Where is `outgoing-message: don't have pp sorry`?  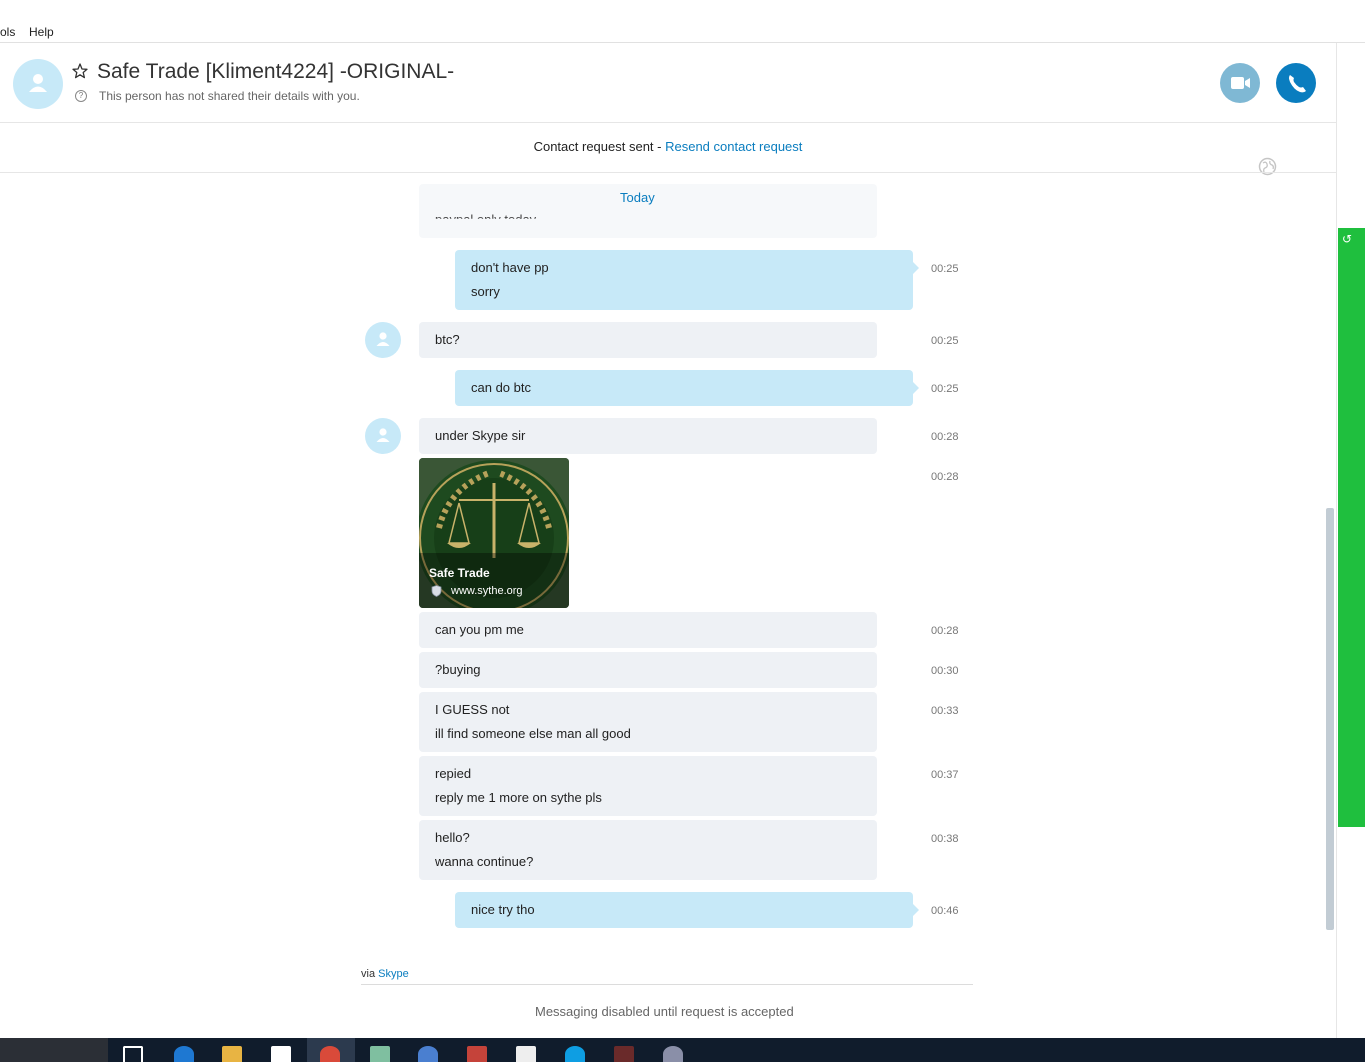 outgoing-message: don't have pp sorry is located at coordinates (687, 280).